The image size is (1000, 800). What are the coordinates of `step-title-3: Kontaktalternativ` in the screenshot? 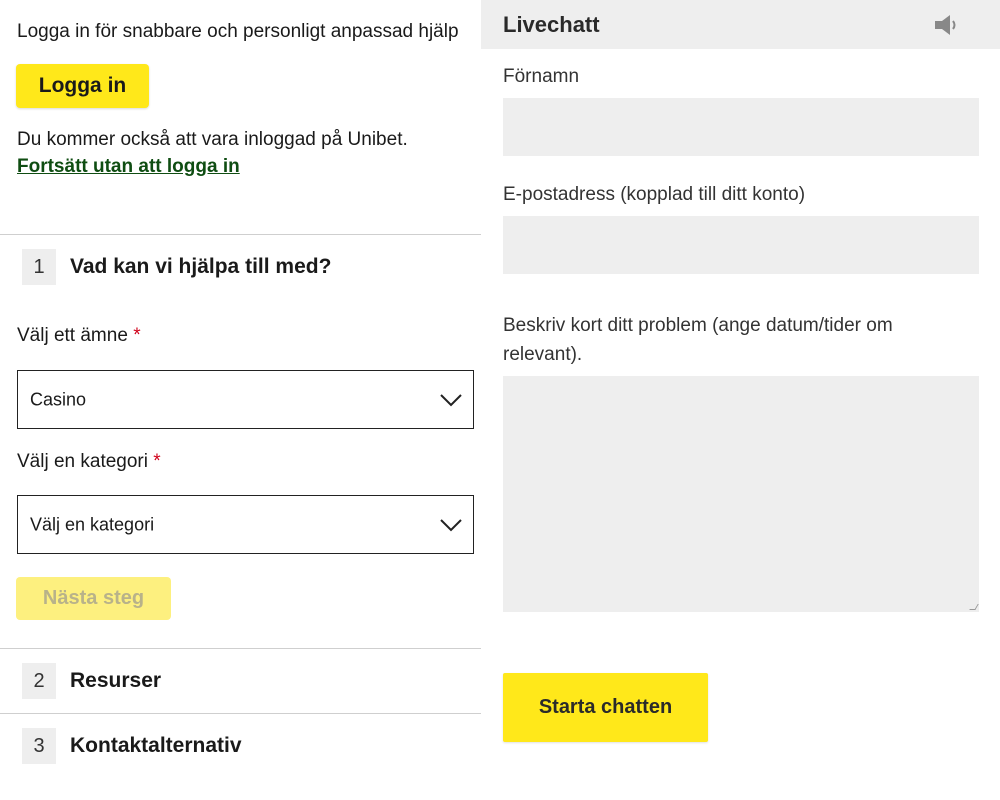 It's located at (156, 746).